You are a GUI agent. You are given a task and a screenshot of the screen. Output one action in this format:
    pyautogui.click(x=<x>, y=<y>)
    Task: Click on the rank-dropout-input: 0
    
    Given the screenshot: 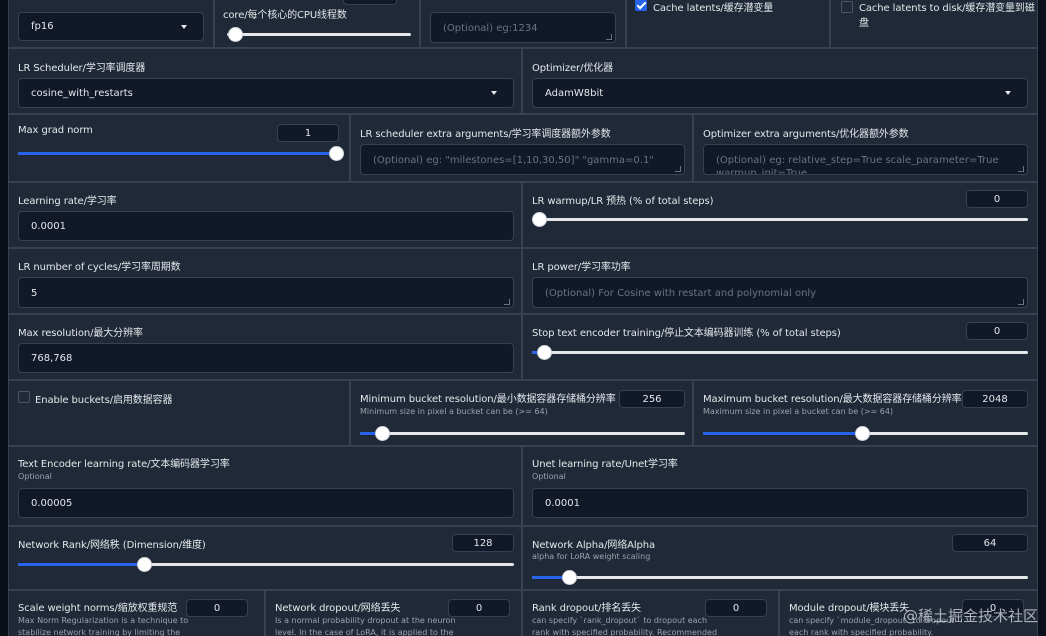 What is the action you would take?
    pyautogui.click(x=736, y=608)
    